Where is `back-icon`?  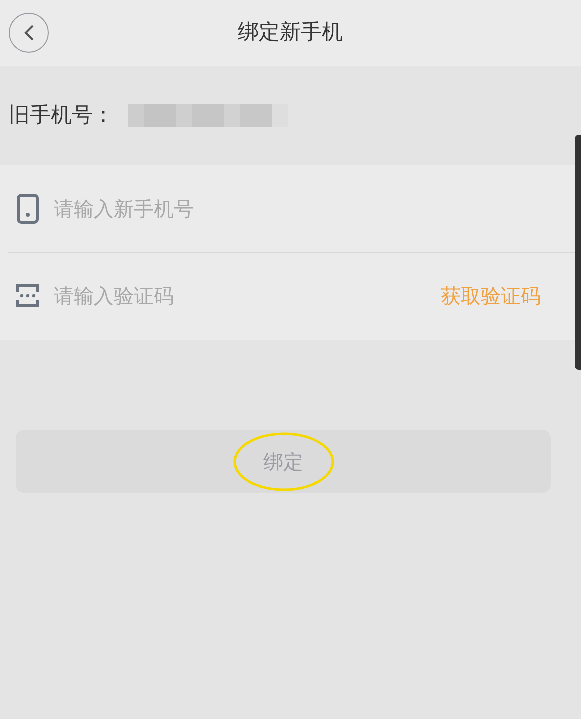 back-icon is located at coordinates (29, 33).